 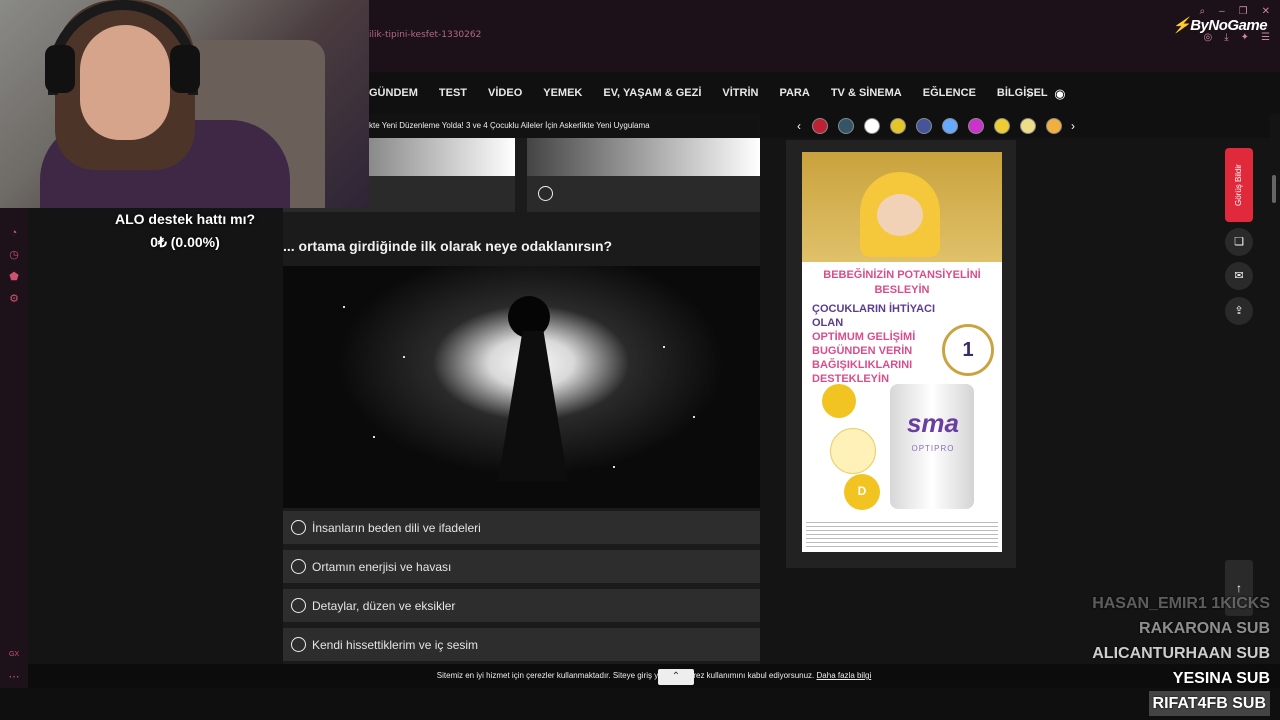 I want to click on previous-option-card, so click(x=643, y=175).